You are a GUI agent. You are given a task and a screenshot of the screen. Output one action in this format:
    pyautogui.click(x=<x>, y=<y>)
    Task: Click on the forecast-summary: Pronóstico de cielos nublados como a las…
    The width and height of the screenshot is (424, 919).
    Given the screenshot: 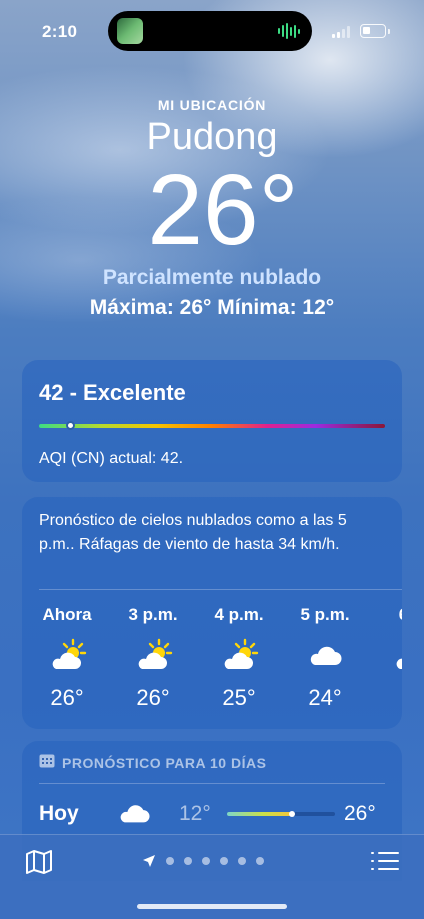 What is the action you would take?
    pyautogui.click(x=193, y=532)
    